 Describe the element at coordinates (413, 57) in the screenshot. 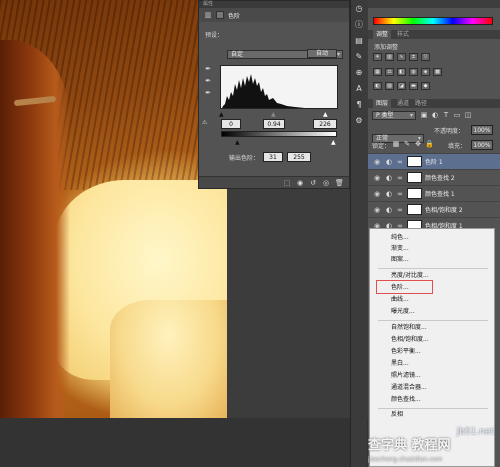

I see `exposure-adj-icon: ±` at that location.